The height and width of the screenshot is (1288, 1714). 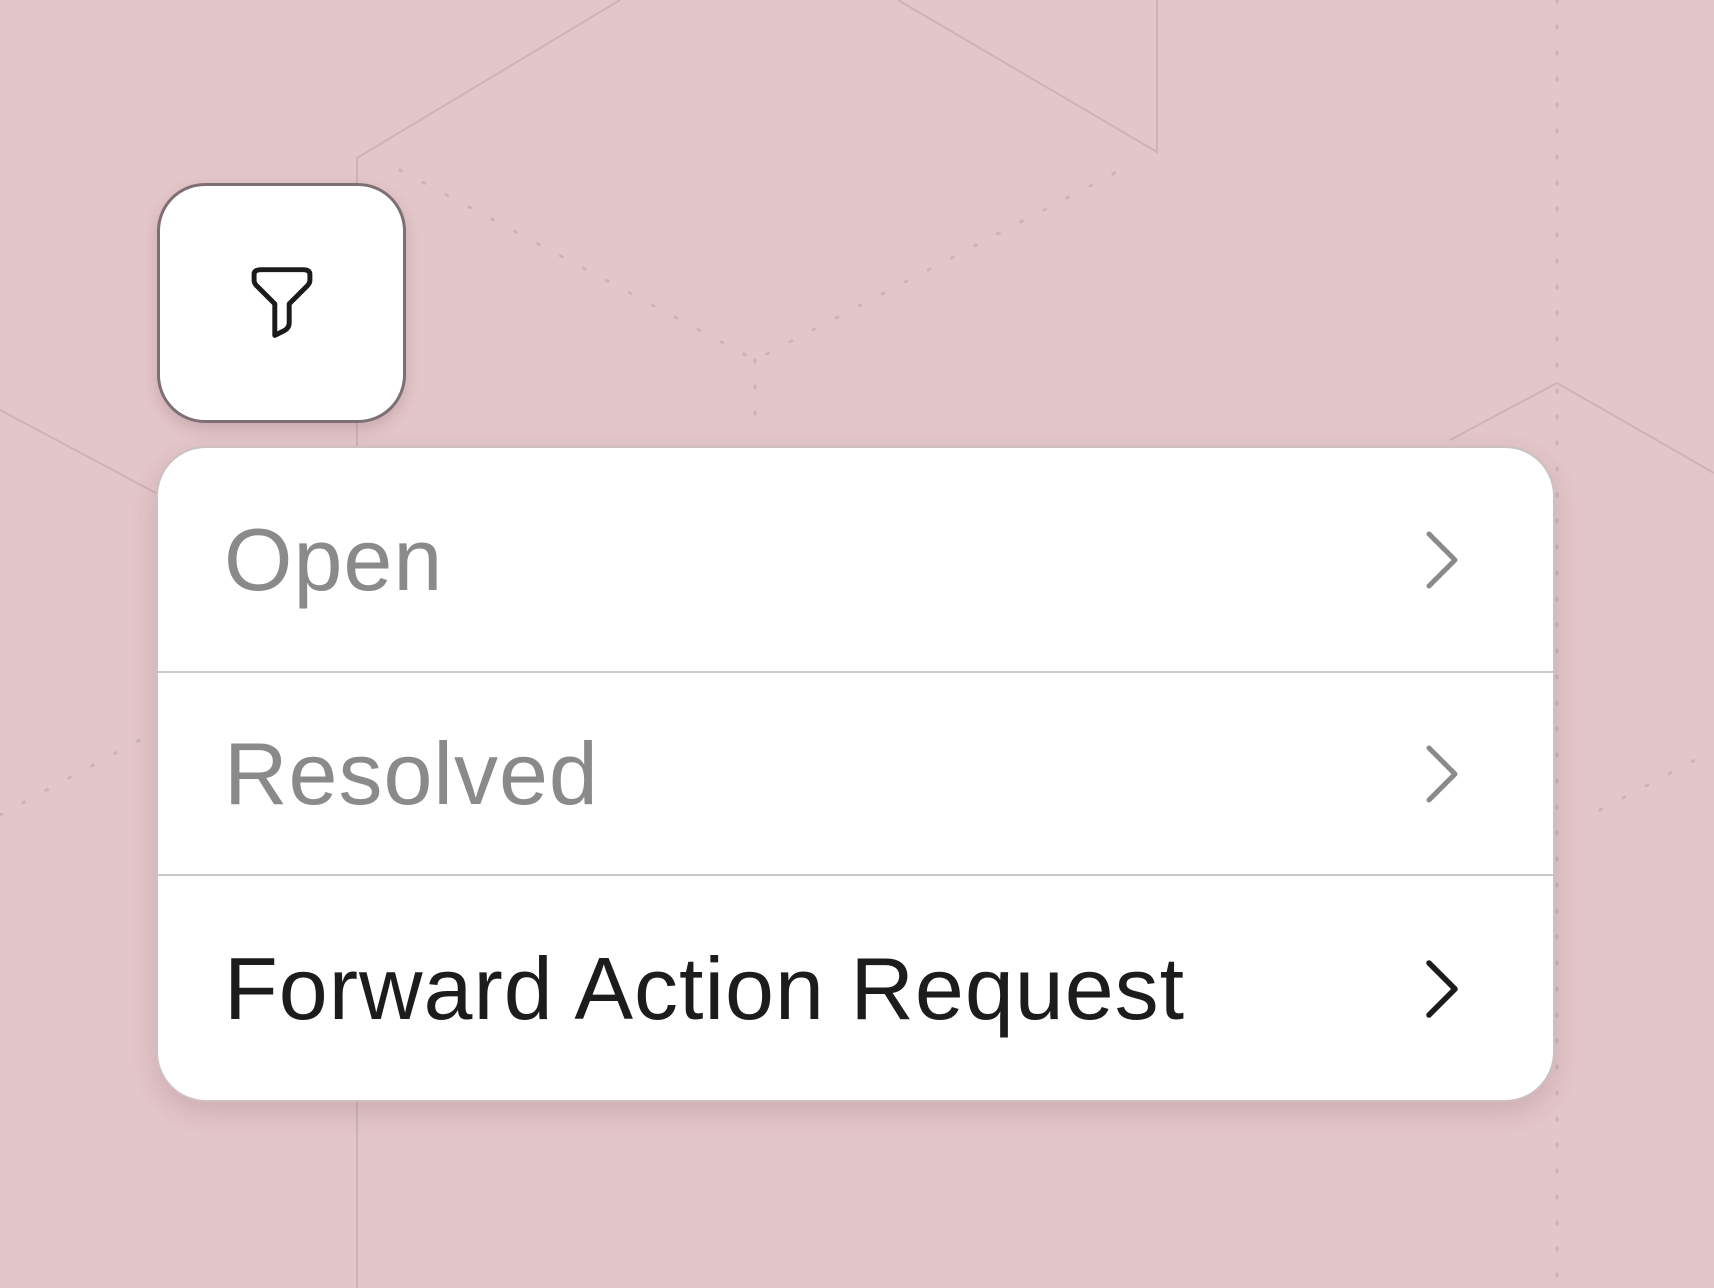 What do you see at coordinates (705, 988) in the screenshot?
I see `menu-item-label: Forward Action Request` at bounding box center [705, 988].